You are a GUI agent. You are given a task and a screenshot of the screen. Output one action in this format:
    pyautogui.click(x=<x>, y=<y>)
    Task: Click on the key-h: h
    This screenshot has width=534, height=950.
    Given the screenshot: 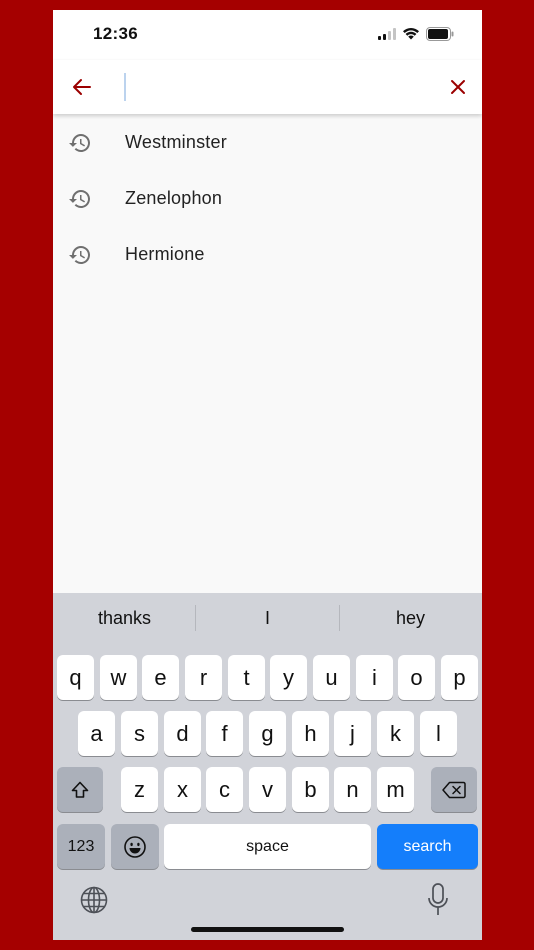 What is the action you would take?
    pyautogui.click(x=310, y=733)
    